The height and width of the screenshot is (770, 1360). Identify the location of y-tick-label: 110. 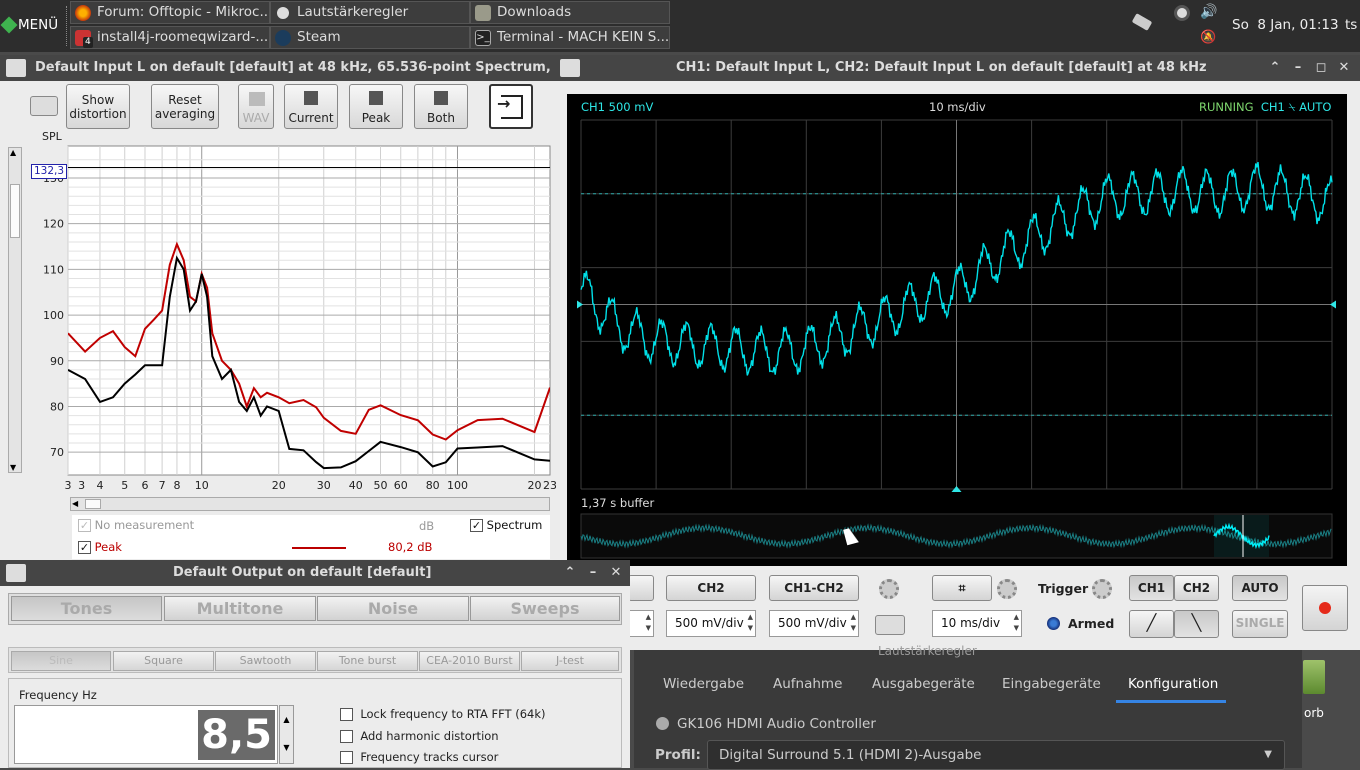
(53, 269).